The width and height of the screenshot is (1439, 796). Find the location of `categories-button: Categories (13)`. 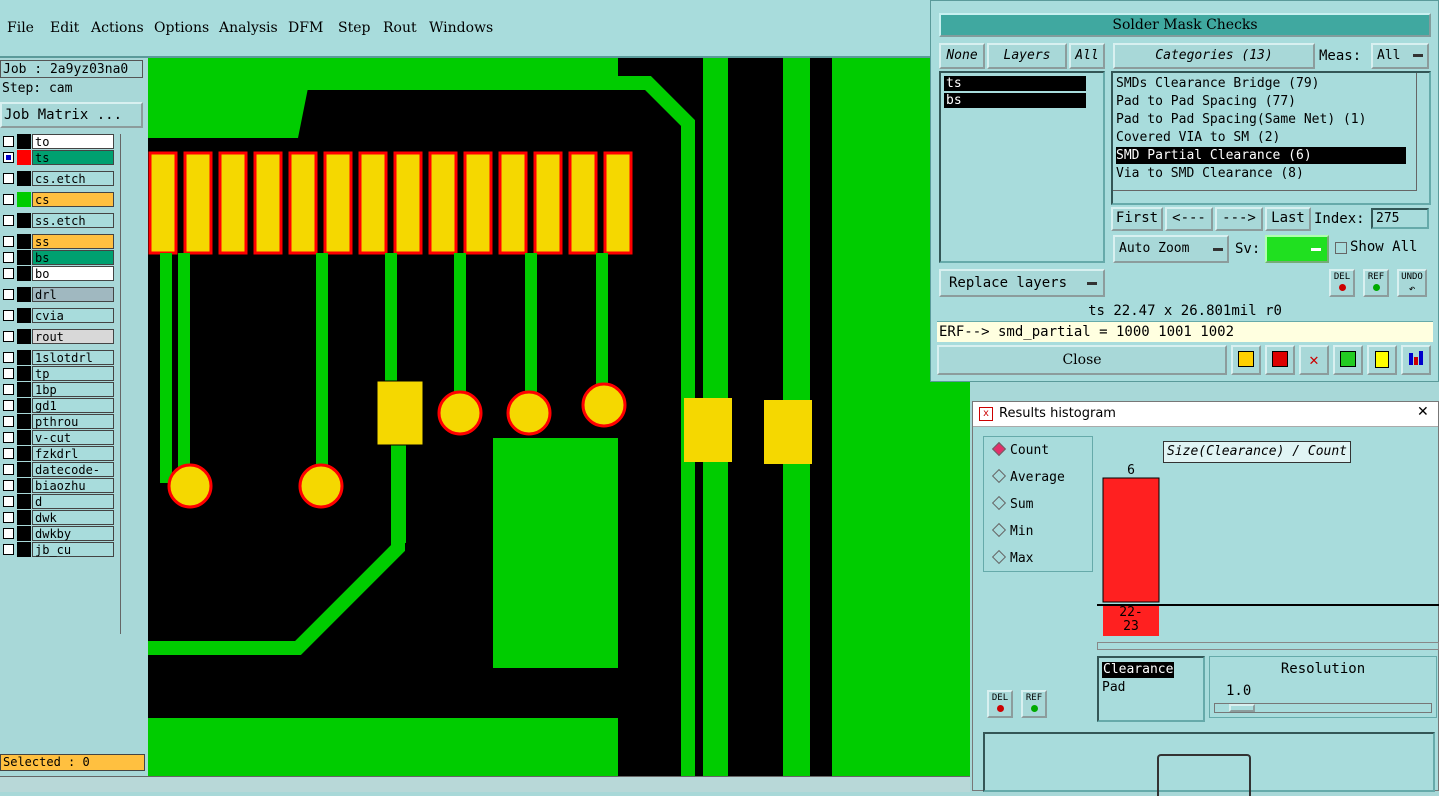

categories-button: Categories (13) is located at coordinates (1214, 56).